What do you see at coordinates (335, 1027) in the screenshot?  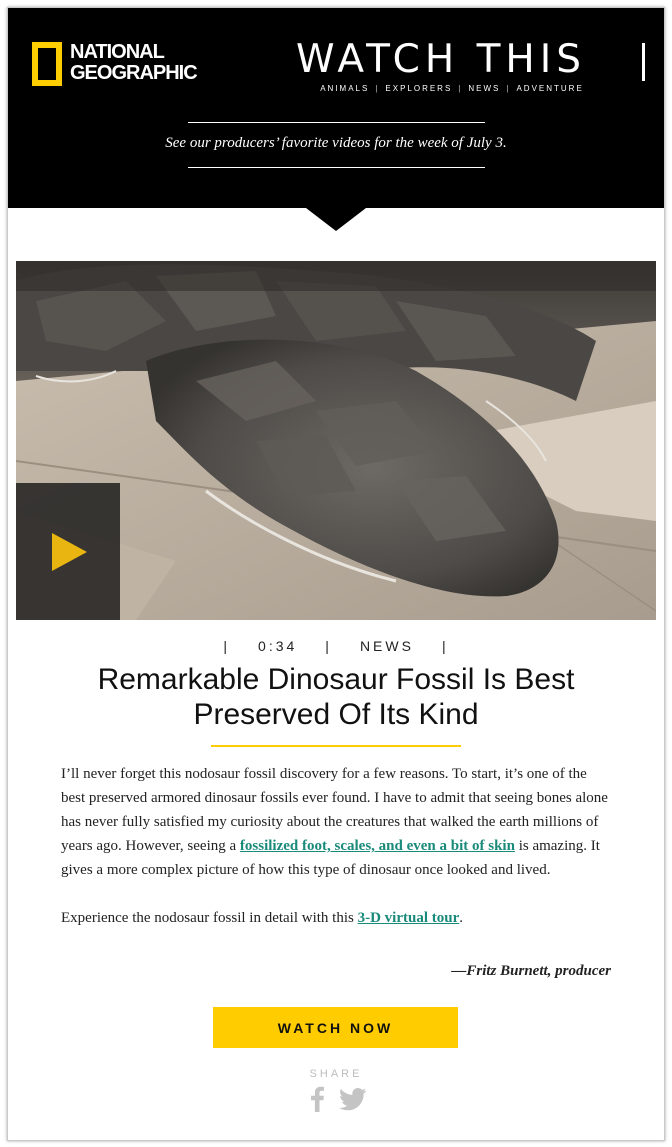 I see `watch-now-button: WATCH NOW` at bounding box center [335, 1027].